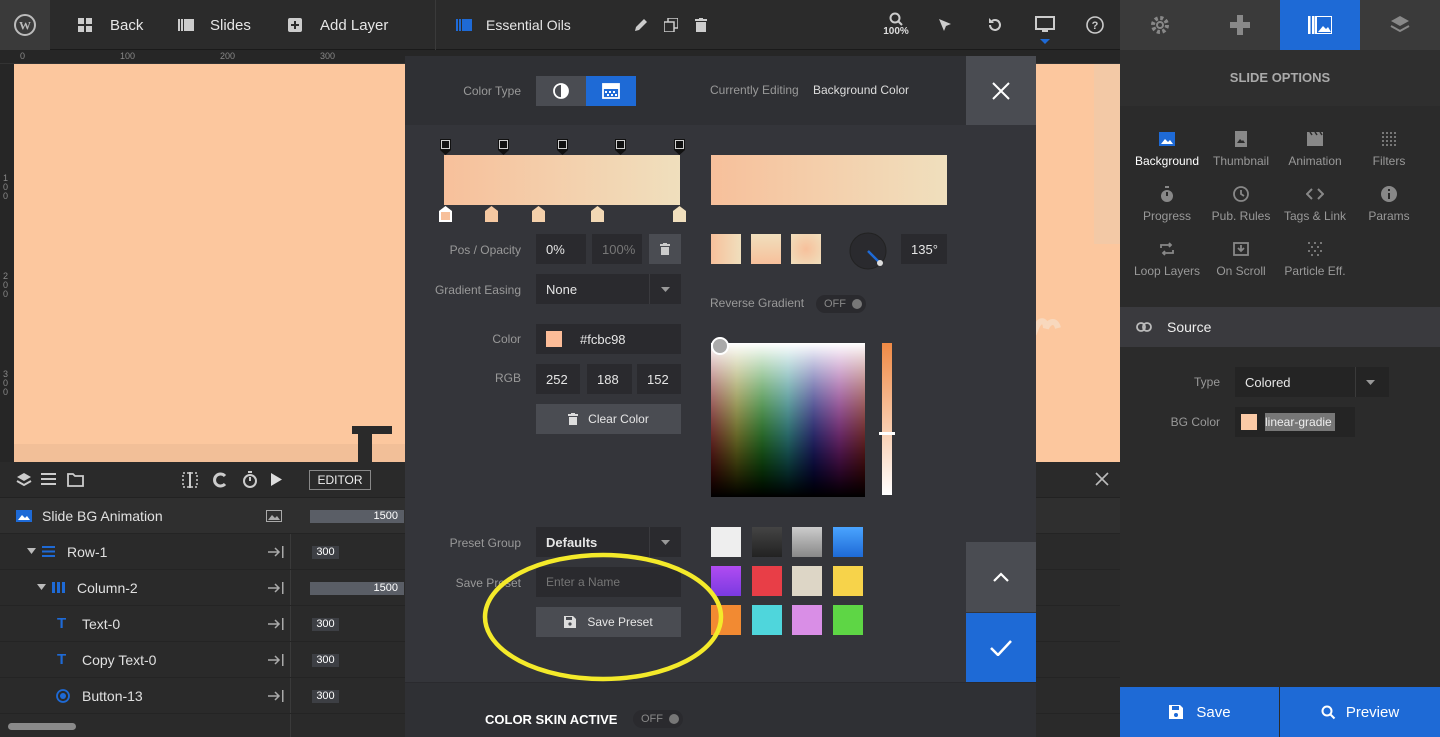 This screenshot has height=737, width=1440. I want to click on option-progress: Progress, so click(1167, 203).